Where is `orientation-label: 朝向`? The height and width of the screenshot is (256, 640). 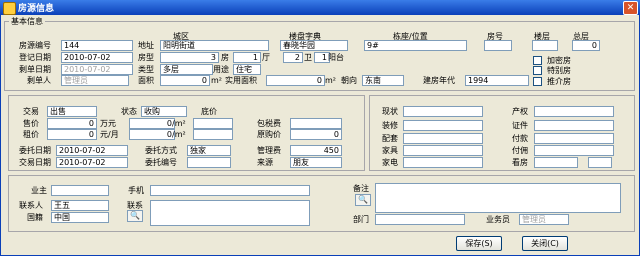 orientation-label: 朝向 is located at coordinates (349, 80).